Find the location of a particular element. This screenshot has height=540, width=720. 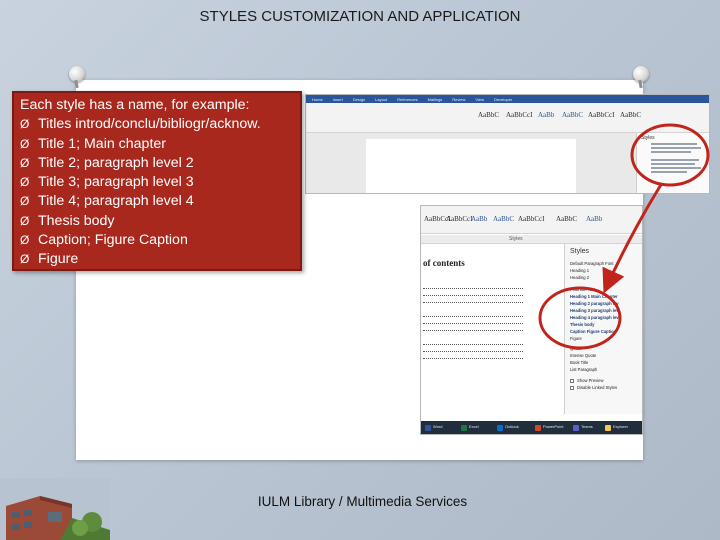

style-list-item: Caption Figure Caption is located at coordinates (593, 331).